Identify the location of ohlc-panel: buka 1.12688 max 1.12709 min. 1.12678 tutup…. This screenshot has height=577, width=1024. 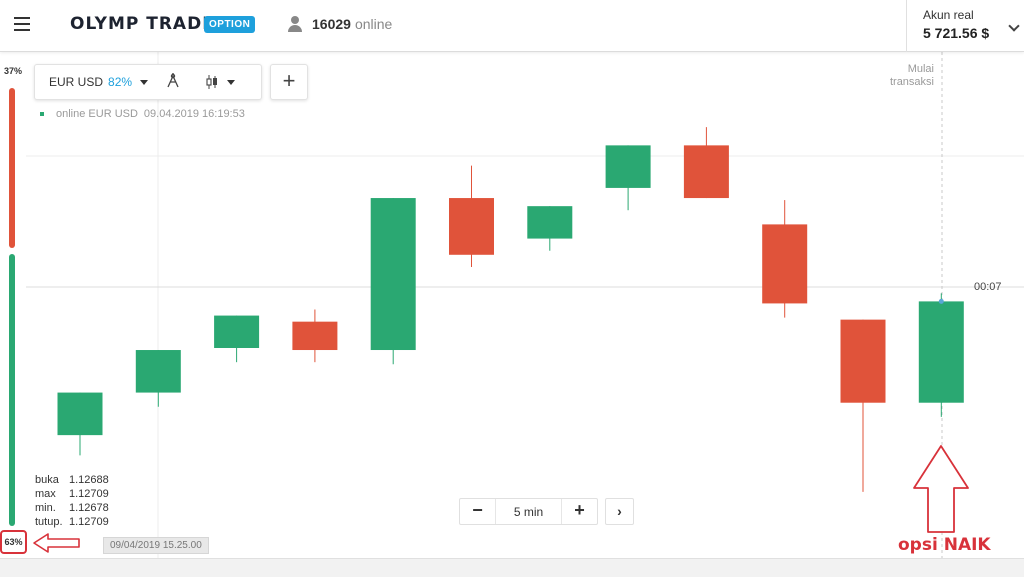
(72, 501).